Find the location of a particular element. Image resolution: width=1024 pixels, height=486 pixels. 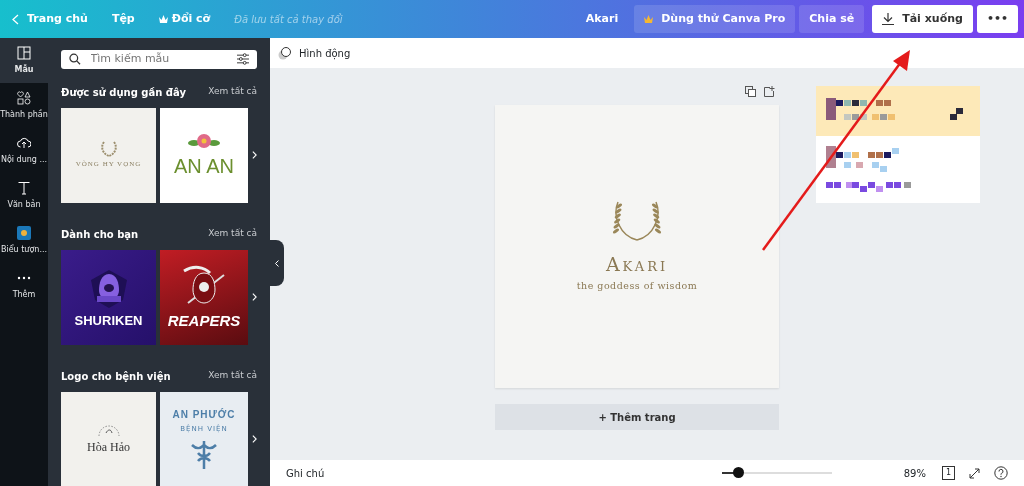

share-button: Chia sẻ is located at coordinates (832, 19).